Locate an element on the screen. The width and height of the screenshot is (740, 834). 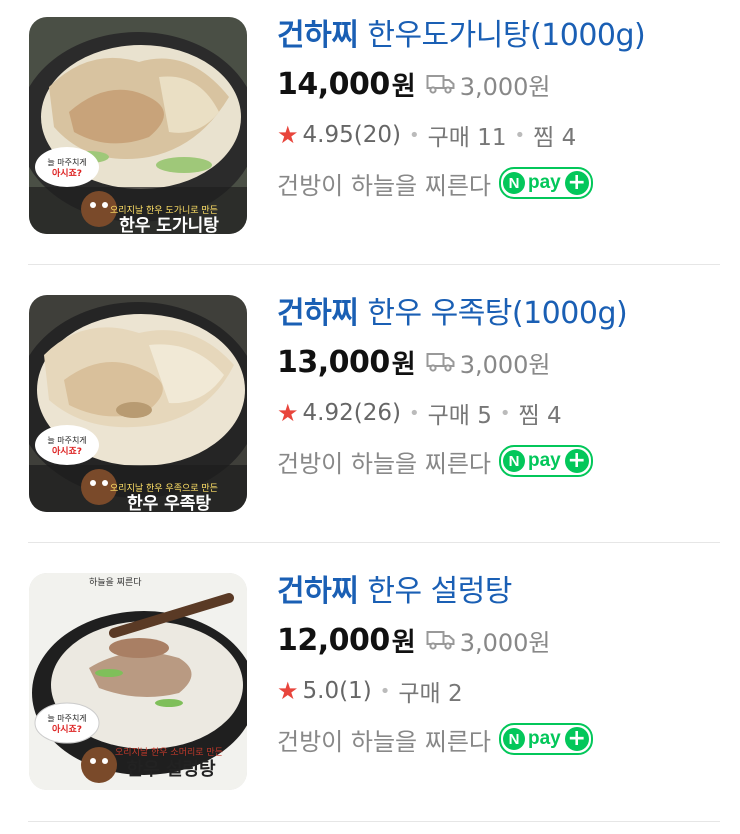
thumb-caption: 오리지날 한우 도가니로 만든 is located at coordinates (164, 210).